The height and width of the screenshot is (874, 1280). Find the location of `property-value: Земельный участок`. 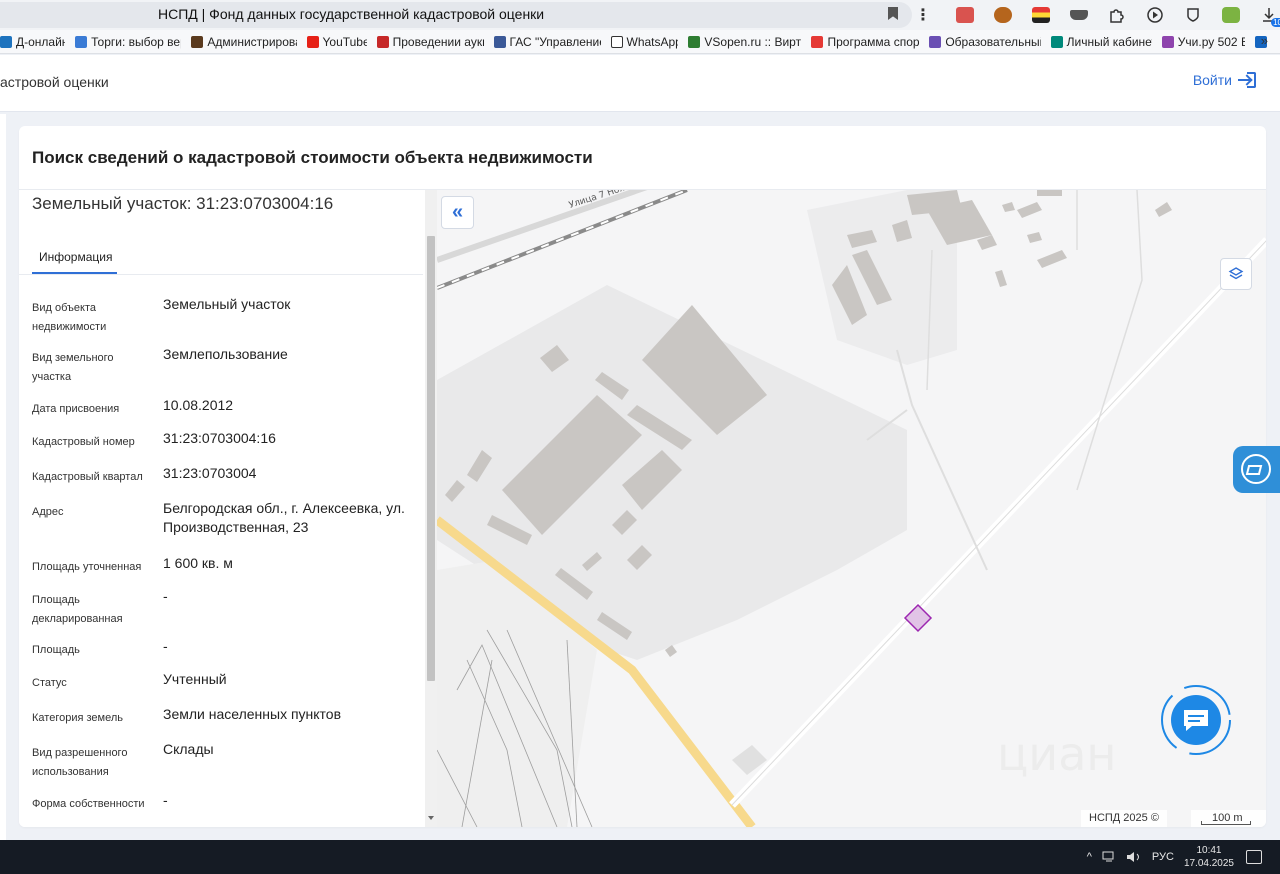

property-value: Земельный участок is located at coordinates (227, 304).